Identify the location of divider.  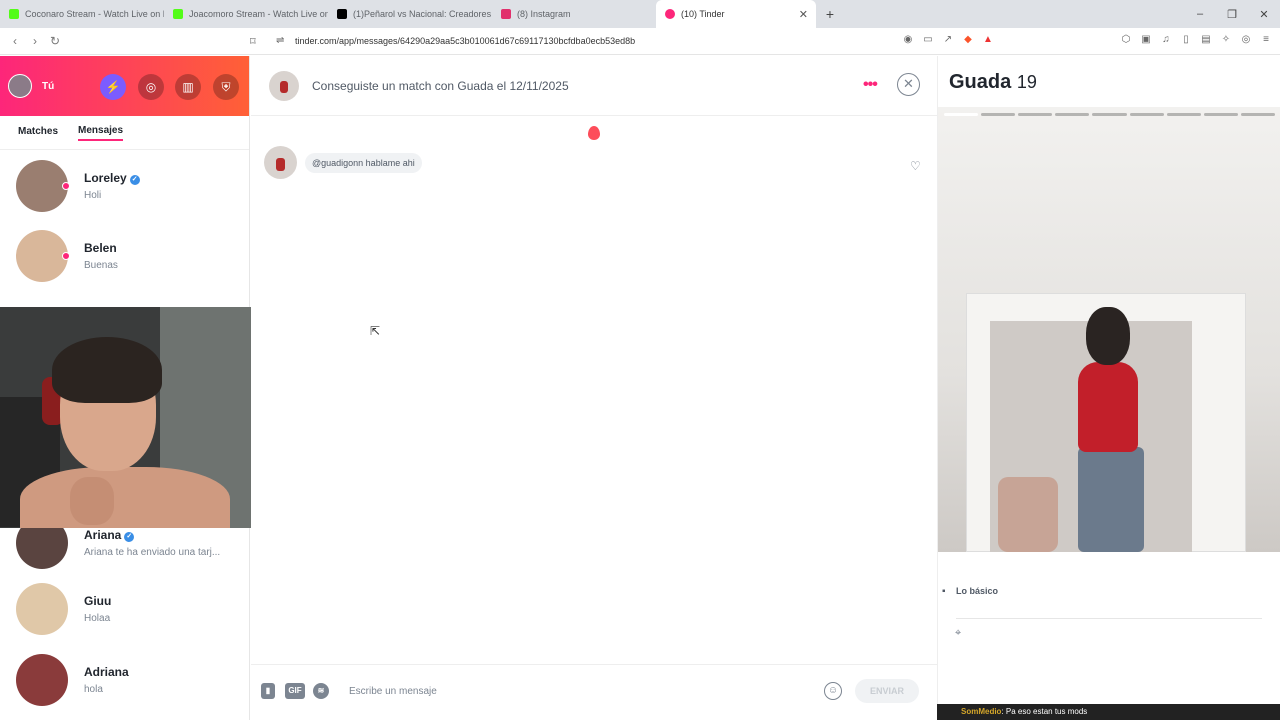
(1109, 618).